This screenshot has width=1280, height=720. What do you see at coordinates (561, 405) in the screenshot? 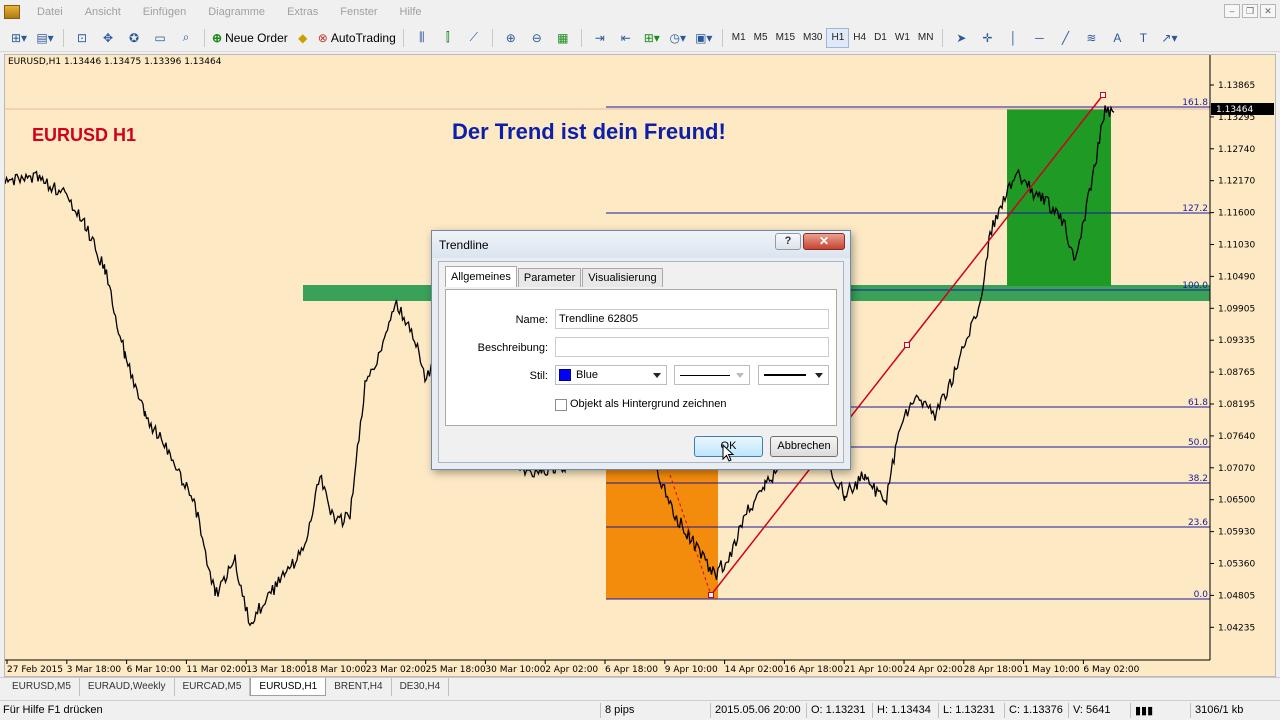
I see `background-checkbox` at bounding box center [561, 405].